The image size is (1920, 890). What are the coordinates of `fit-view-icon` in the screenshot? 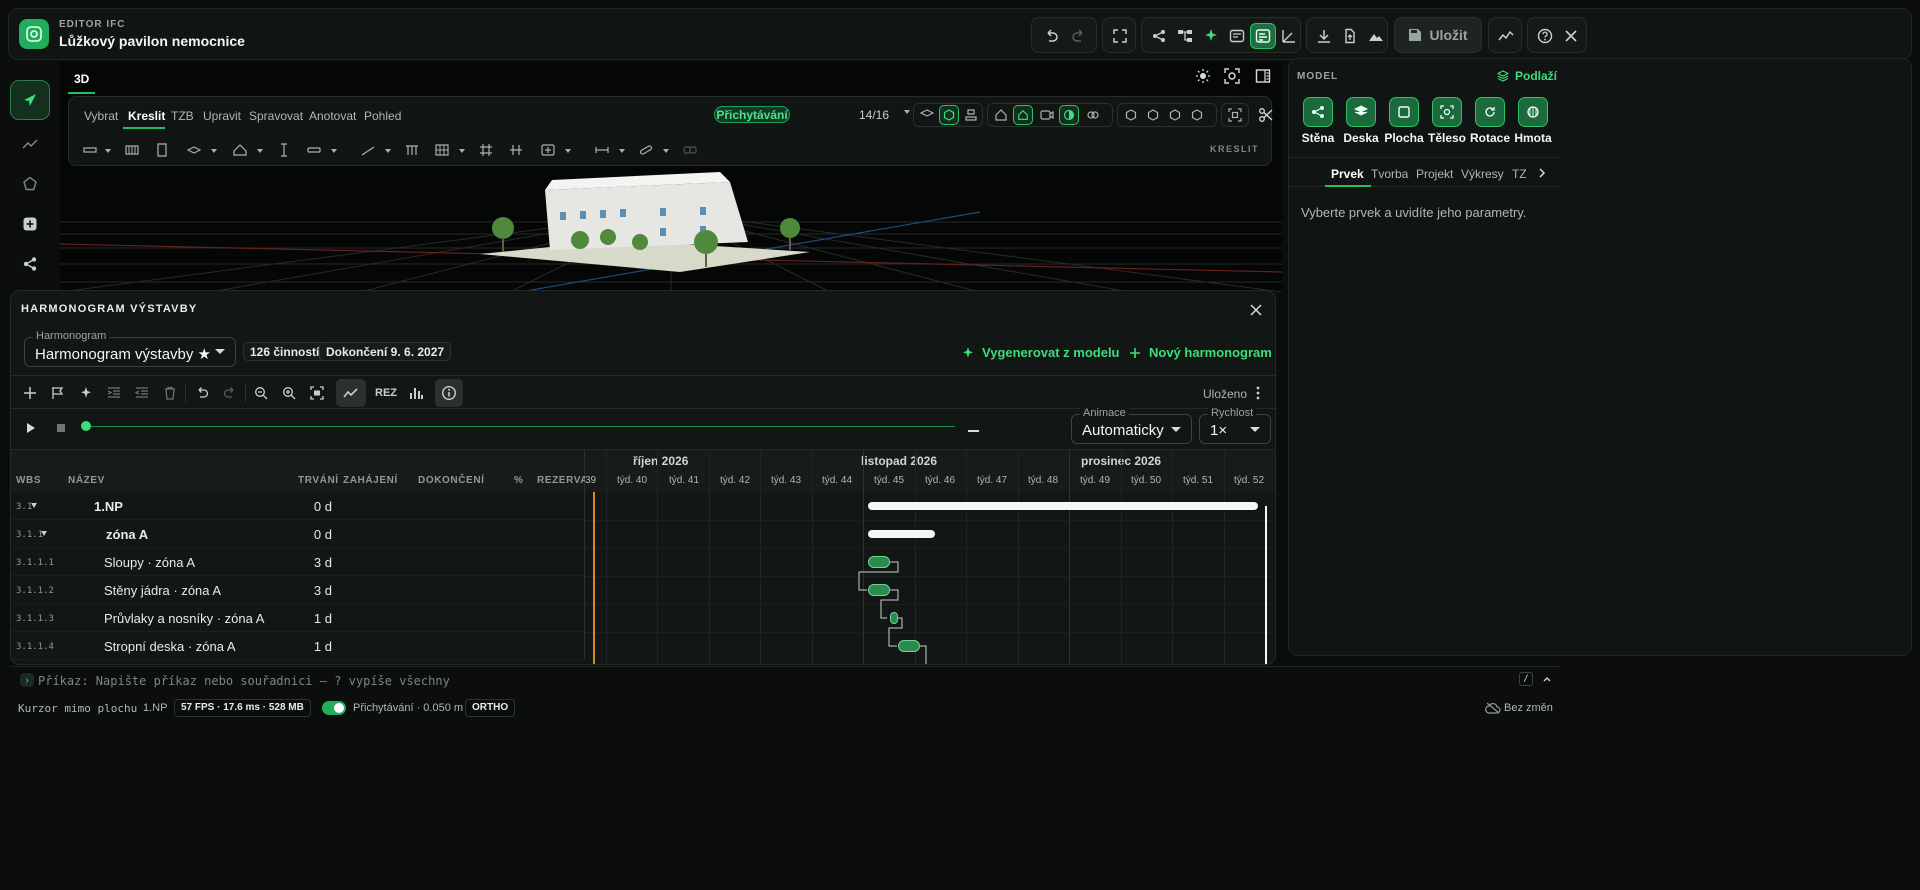 It's located at (317, 393).